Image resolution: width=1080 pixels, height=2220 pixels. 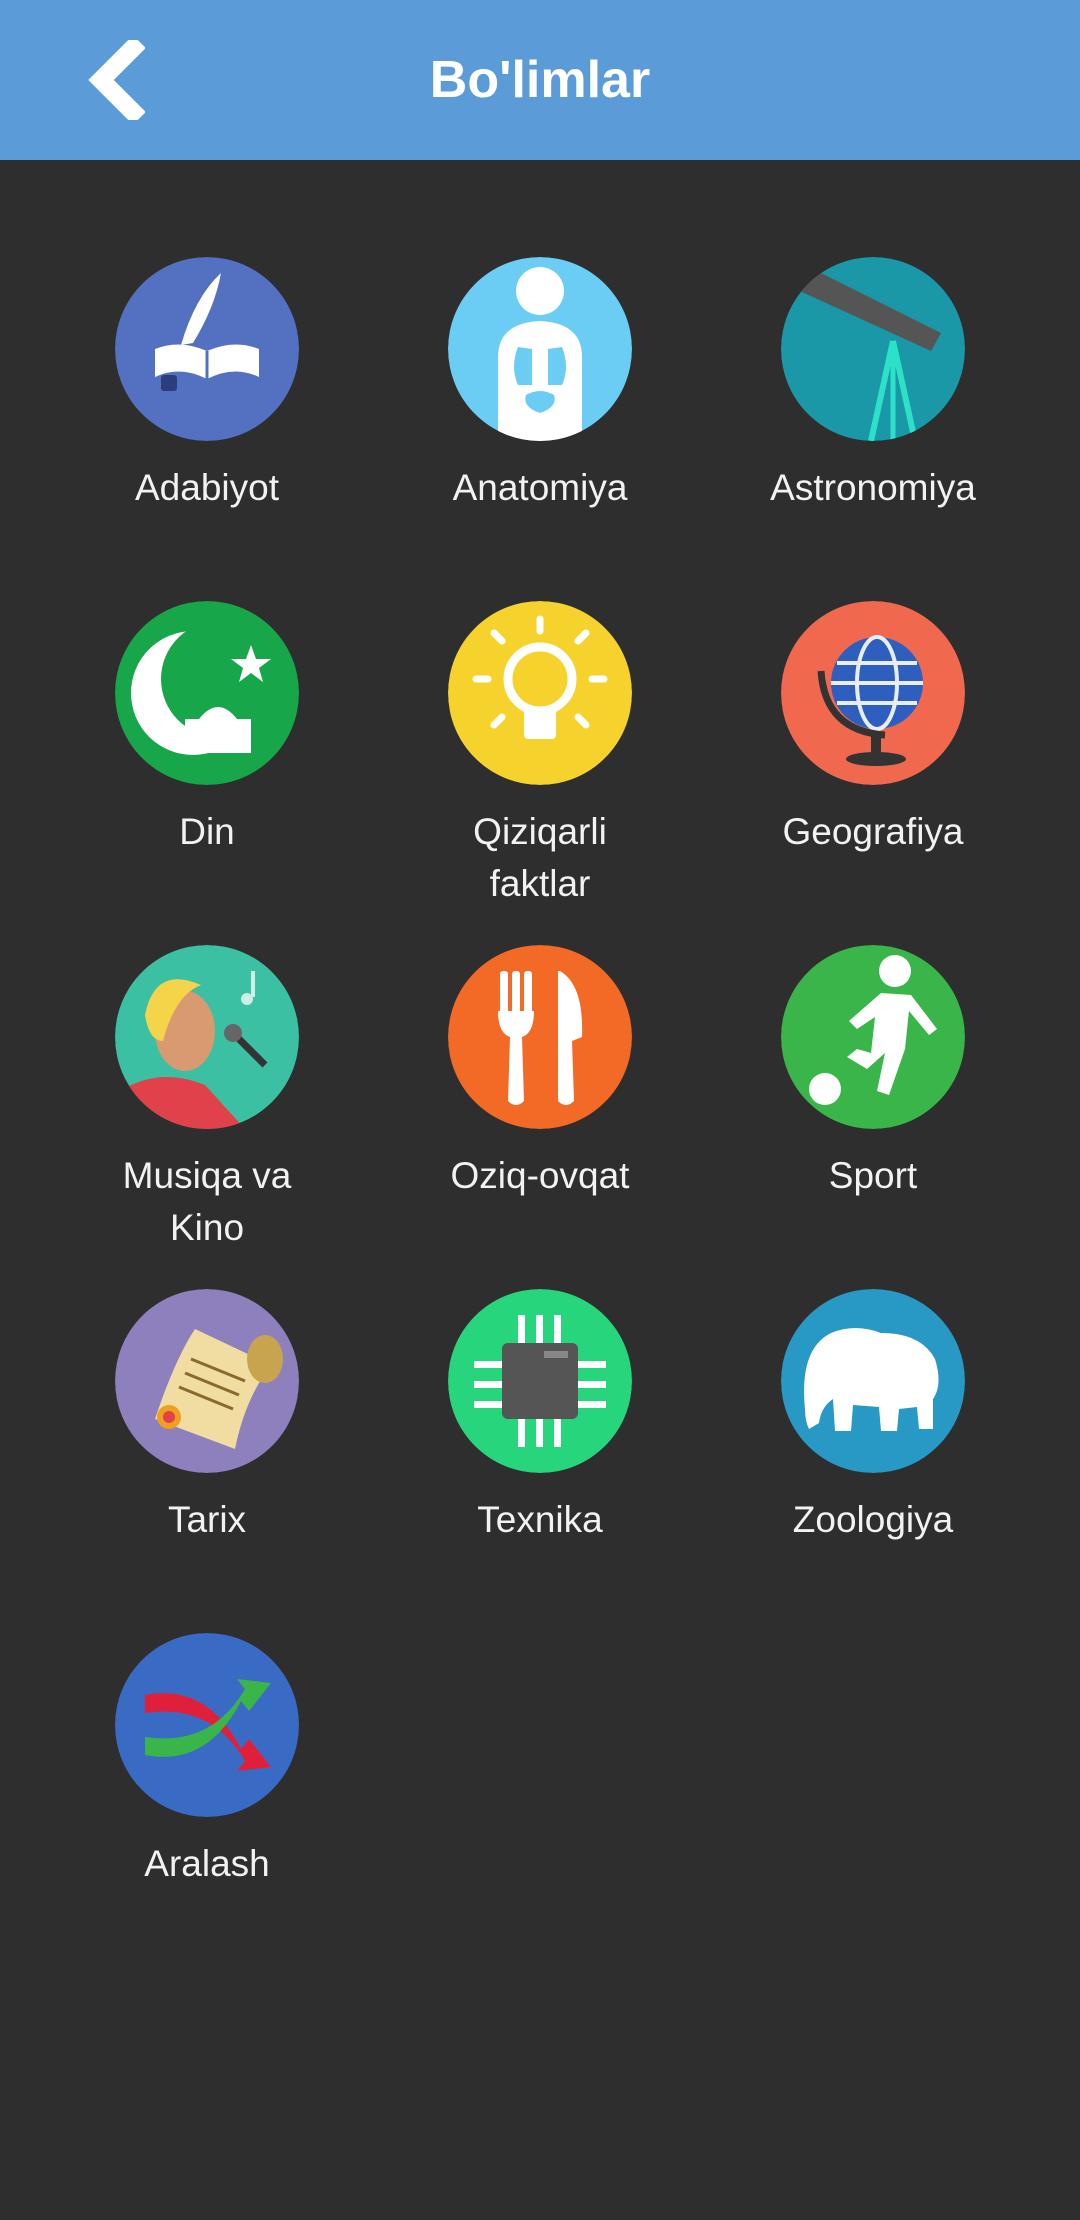 I want to click on category-din: Din, so click(x=207, y=751).